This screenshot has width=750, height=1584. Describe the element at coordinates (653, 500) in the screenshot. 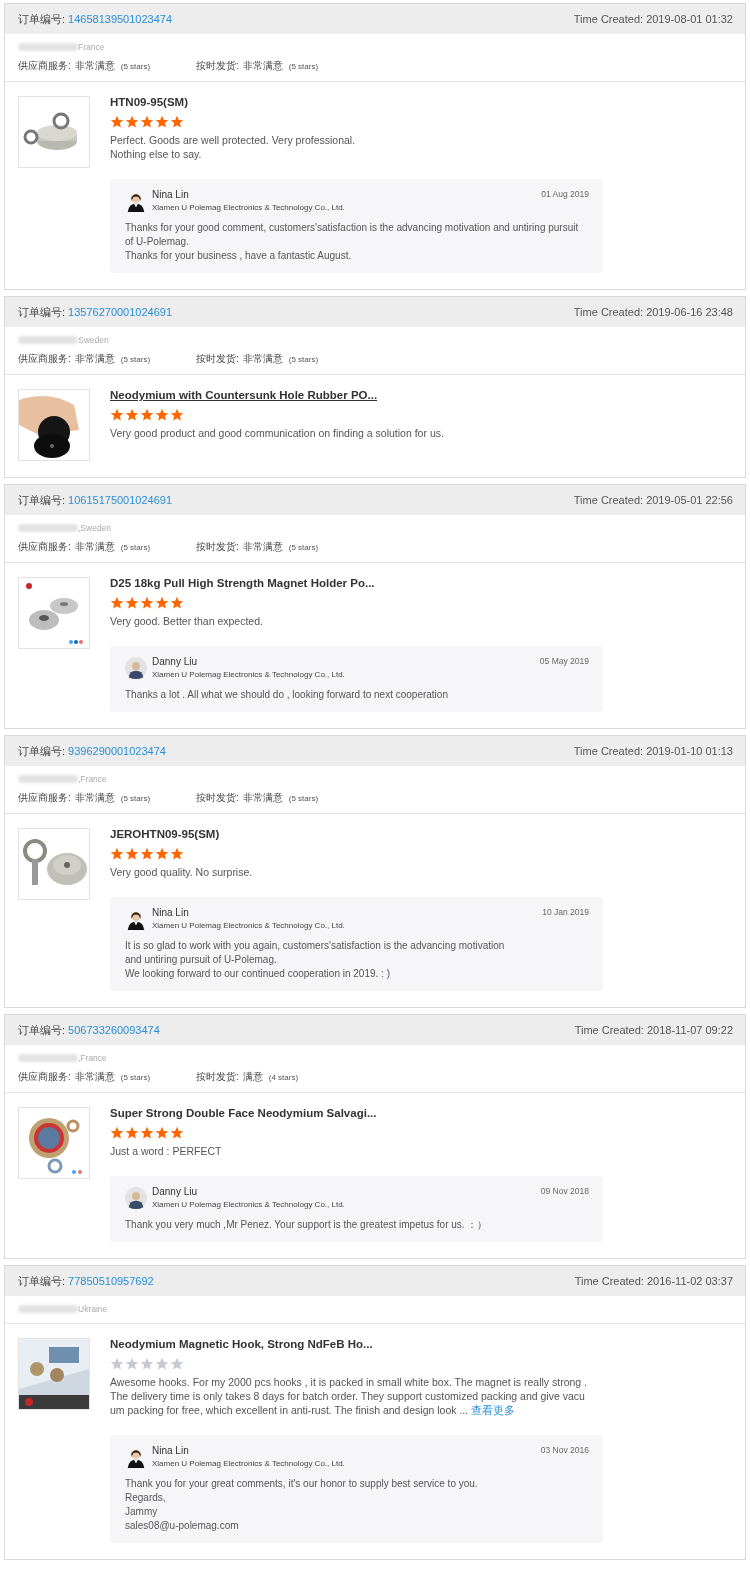

I see `time-created: Time Created: 2019-05-01 22:56` at that location.